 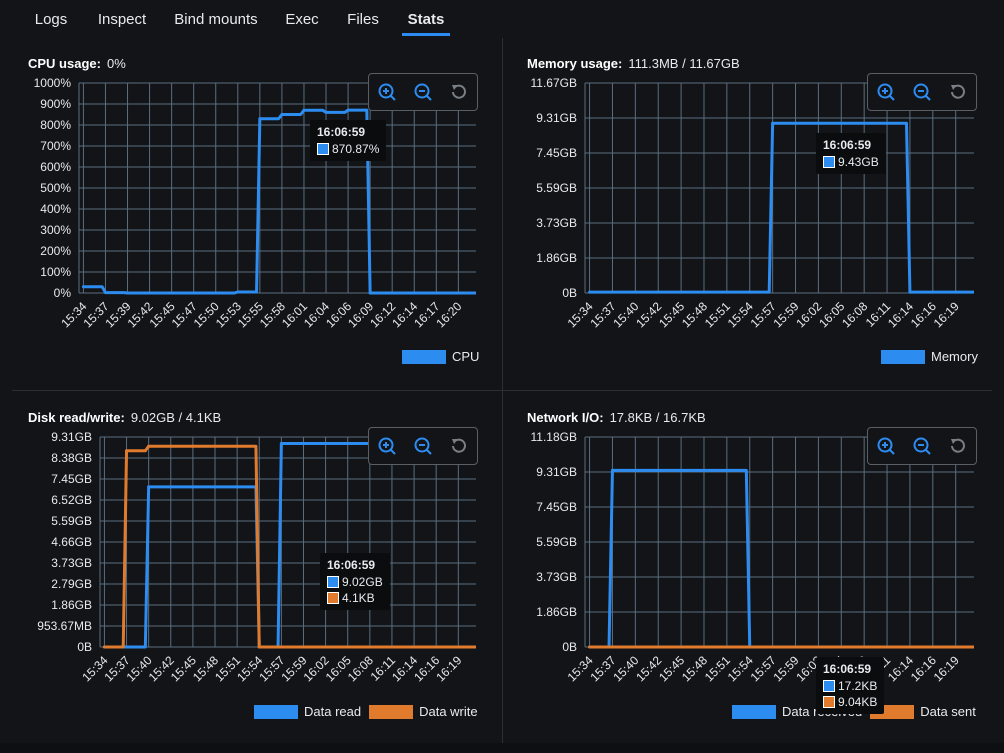 What do you see at coordinates (556, 577) in the screenshot?
I see `y-tick-label: 3.73GB` at bounding box center [556, 577].